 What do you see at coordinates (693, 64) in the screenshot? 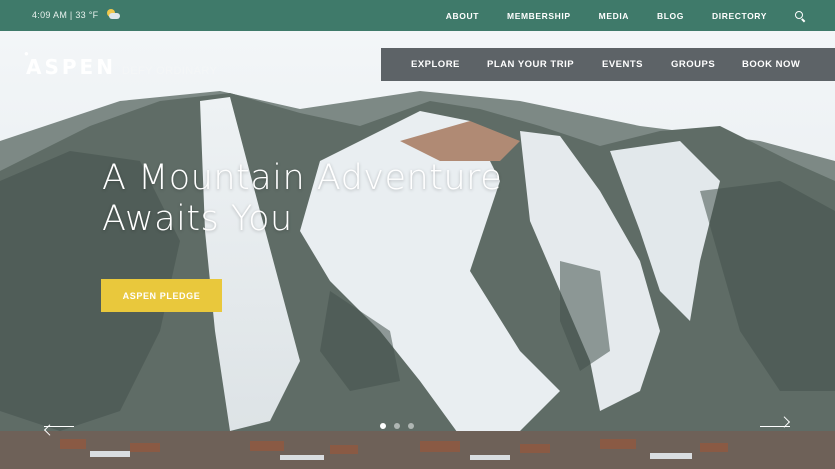
I see `nav-groups: GROUPS` at bounding box center [693, 64].